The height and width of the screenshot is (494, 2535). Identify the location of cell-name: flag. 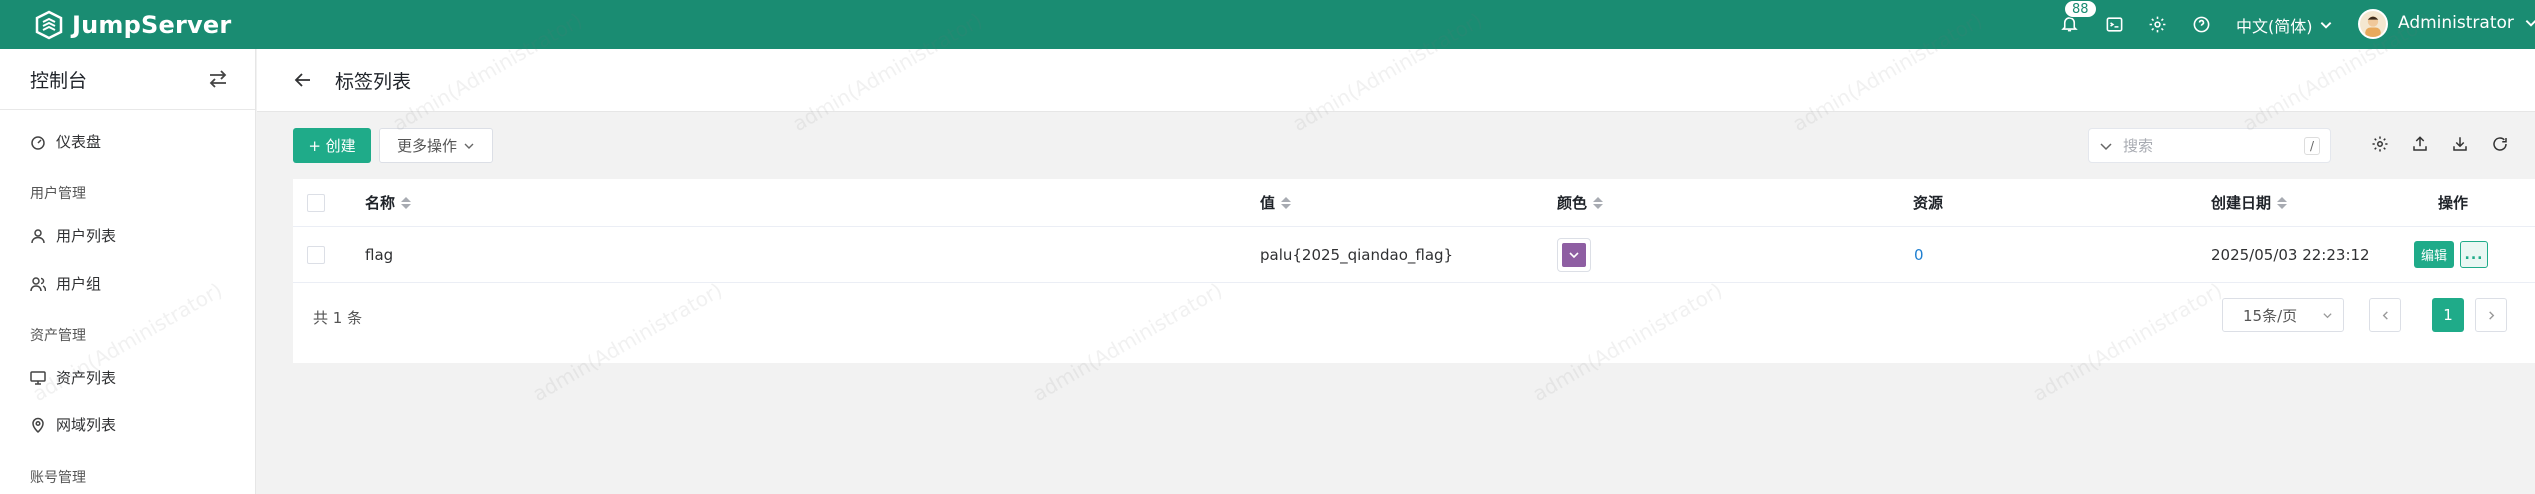
(379, 254).